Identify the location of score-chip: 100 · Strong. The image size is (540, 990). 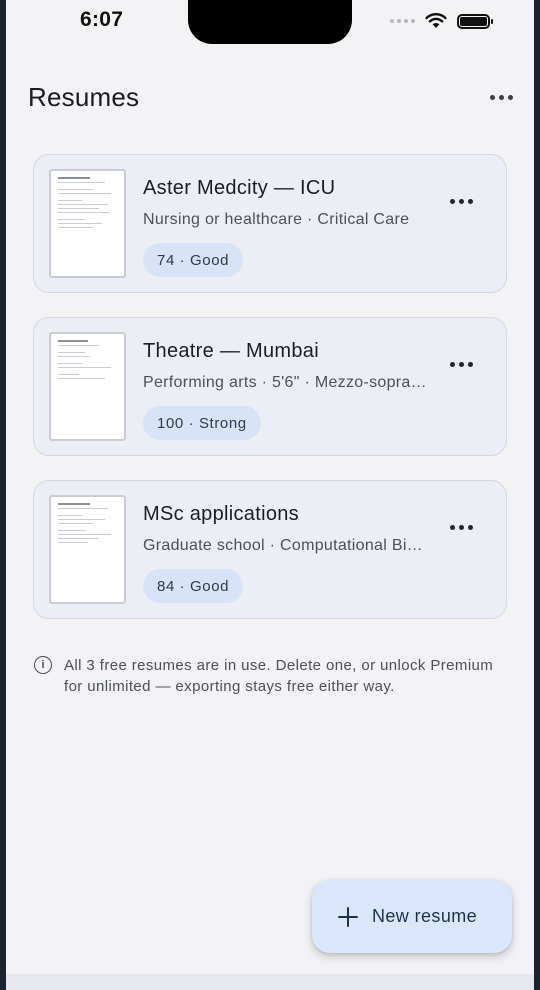
(202, 423).